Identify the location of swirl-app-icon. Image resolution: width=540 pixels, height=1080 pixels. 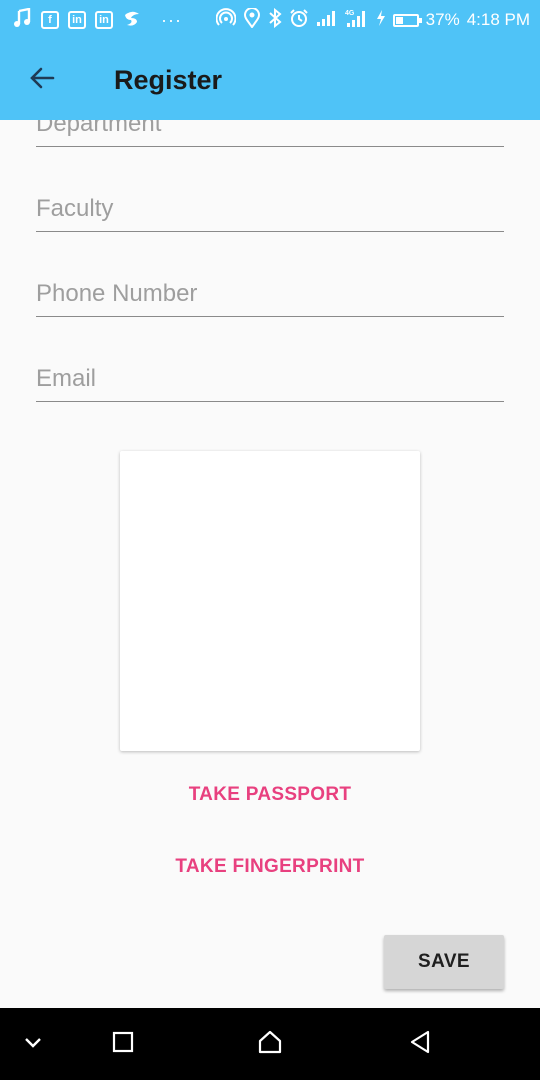
(132, 20).